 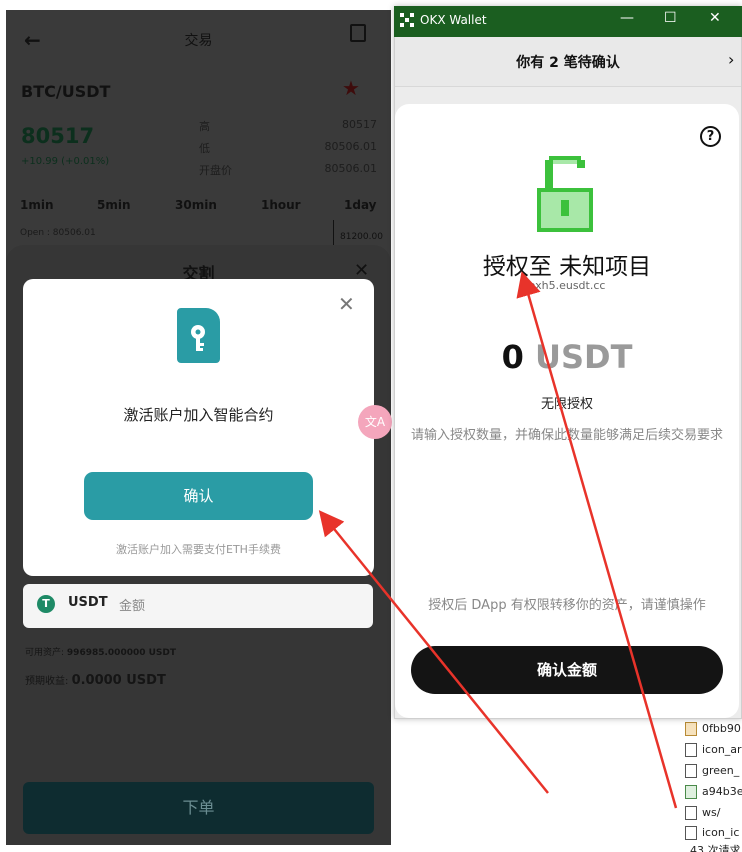 I want to click on pixel-lock-icon, so click(x=565, y=194).